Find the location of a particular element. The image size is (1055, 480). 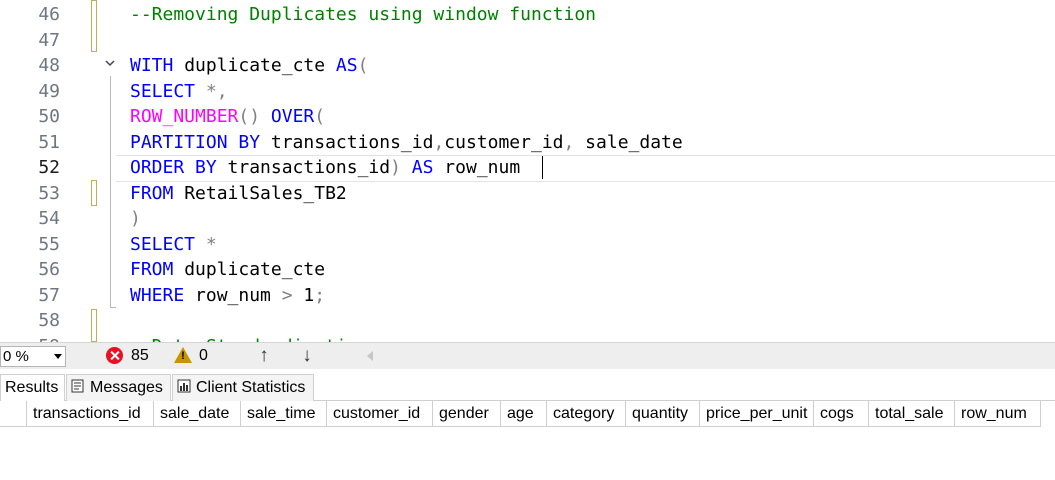

tab-client-statistics: Client Statistics is located at coordinates (243, 387).